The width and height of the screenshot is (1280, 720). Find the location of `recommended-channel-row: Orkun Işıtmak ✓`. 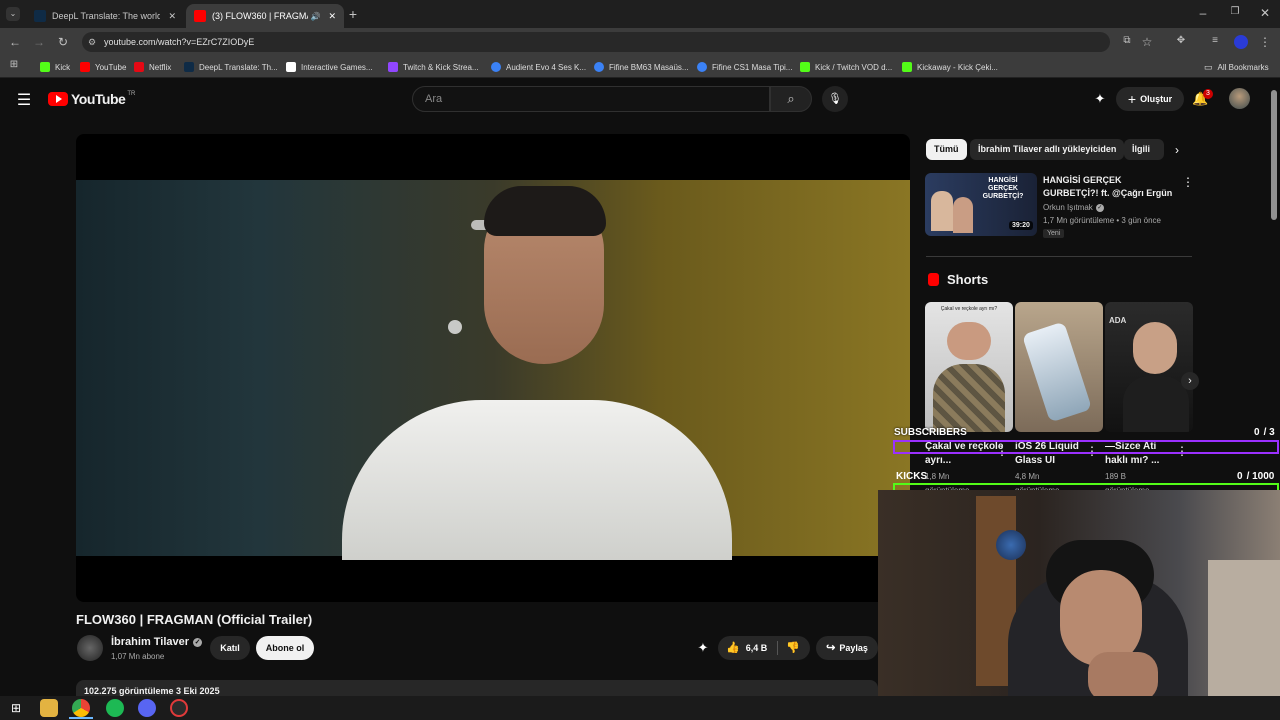

recommended-channel-row: Orkun Işıtmak ✓ is located at coordinates (1073, 207).